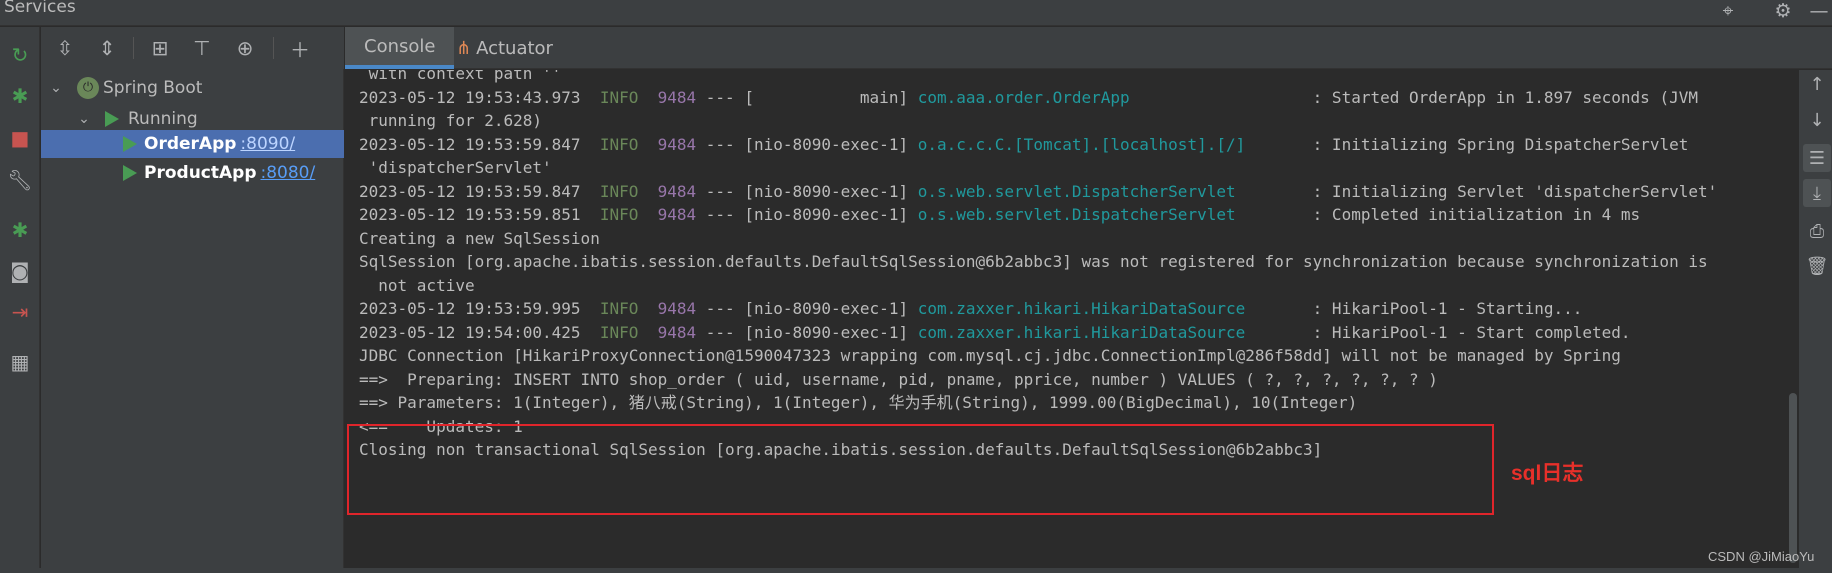 The image size is (1832, 573). Describe the element at coordinates (1472, 214) in the screenshot. I see `log-message: : Completed initialization in 4 ms` at that location.